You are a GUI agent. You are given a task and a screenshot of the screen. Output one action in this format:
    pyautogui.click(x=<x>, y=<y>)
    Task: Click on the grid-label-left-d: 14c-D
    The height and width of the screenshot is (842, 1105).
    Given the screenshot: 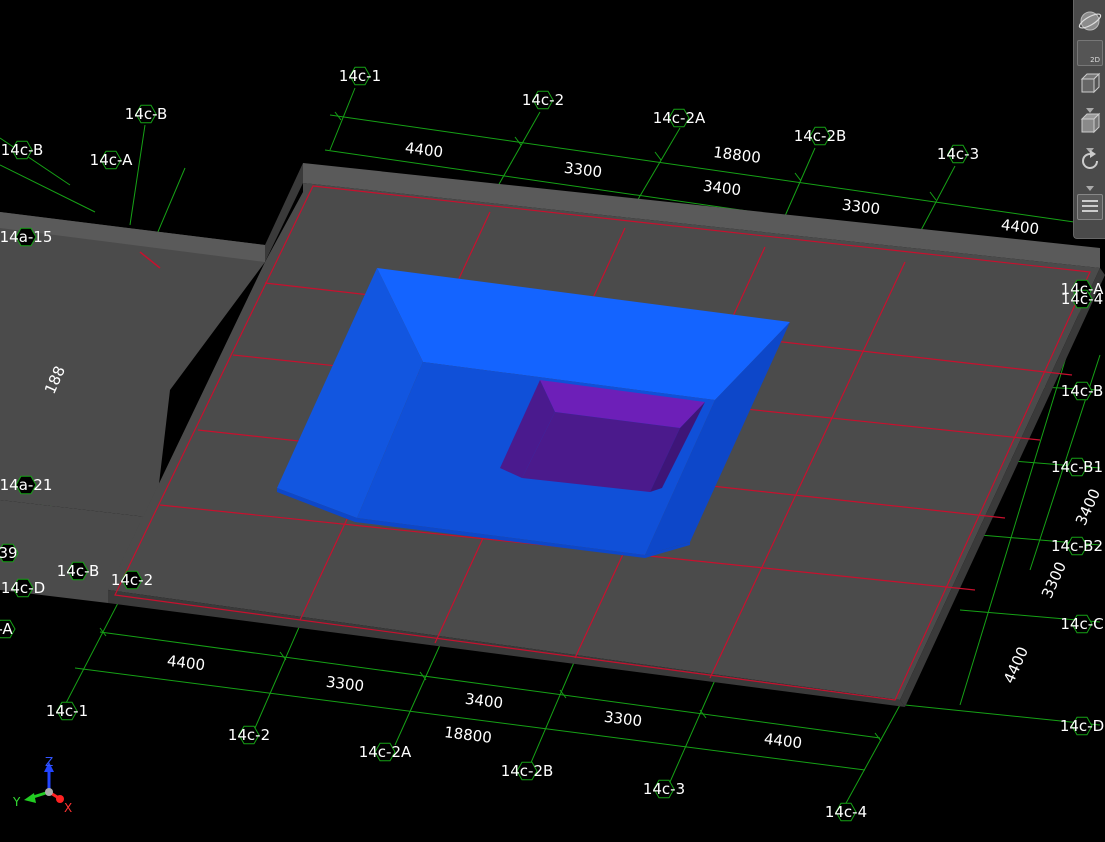 What is the action you would take?
    pyautogui.click(x=23, y=588)
    